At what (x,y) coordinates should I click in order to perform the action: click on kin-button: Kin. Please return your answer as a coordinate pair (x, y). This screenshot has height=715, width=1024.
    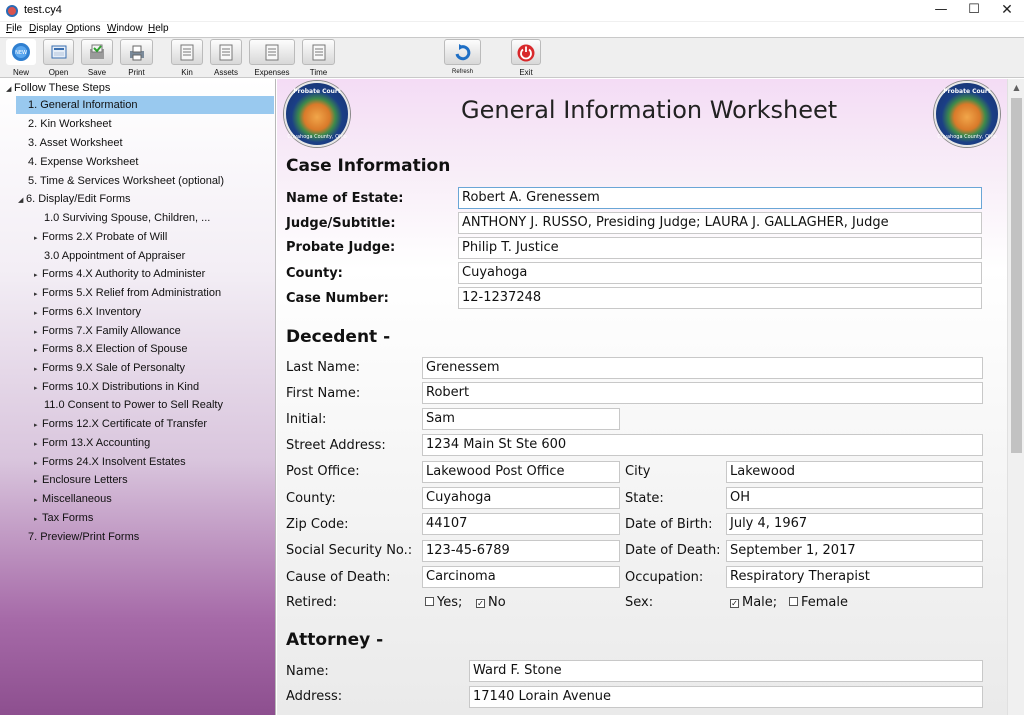
    Looking at the image, I should click on (187, 58).